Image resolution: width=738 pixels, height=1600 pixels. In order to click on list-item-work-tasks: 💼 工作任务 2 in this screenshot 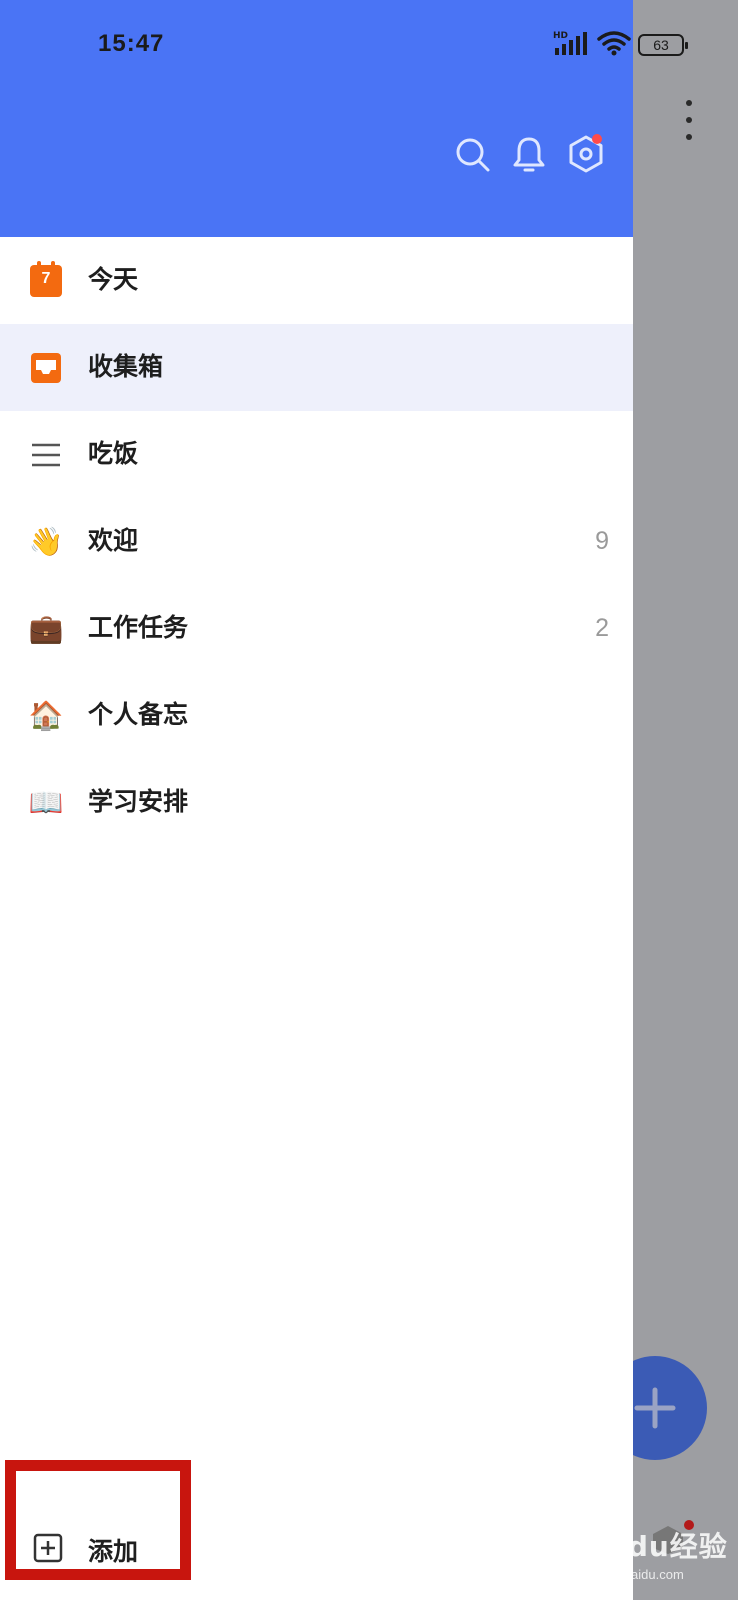, I will do `click(316, 628)`.